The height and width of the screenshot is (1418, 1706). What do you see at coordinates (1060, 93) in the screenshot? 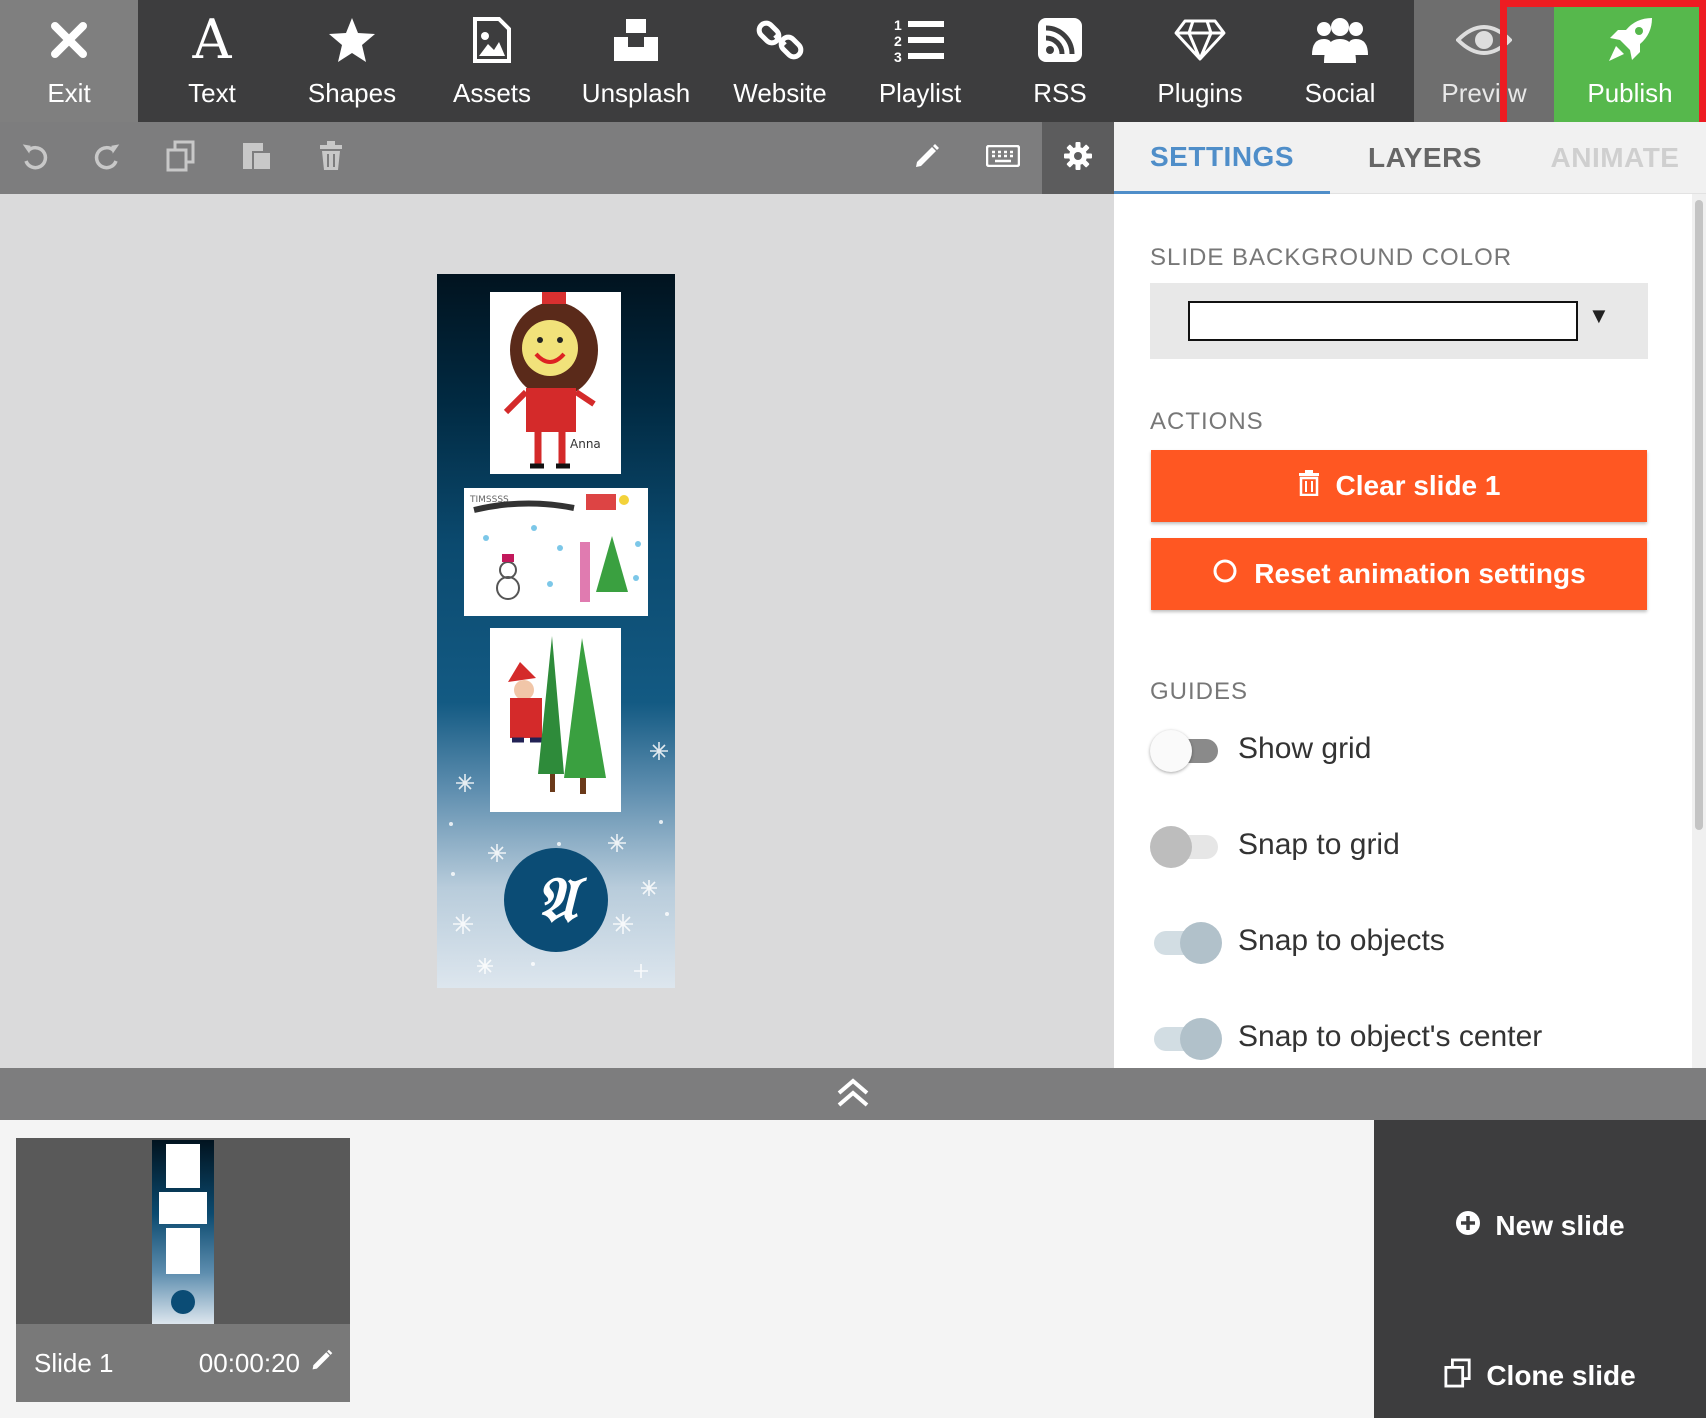
I see `rss-tool-label: RSS` at bounding box center [1060, 93].